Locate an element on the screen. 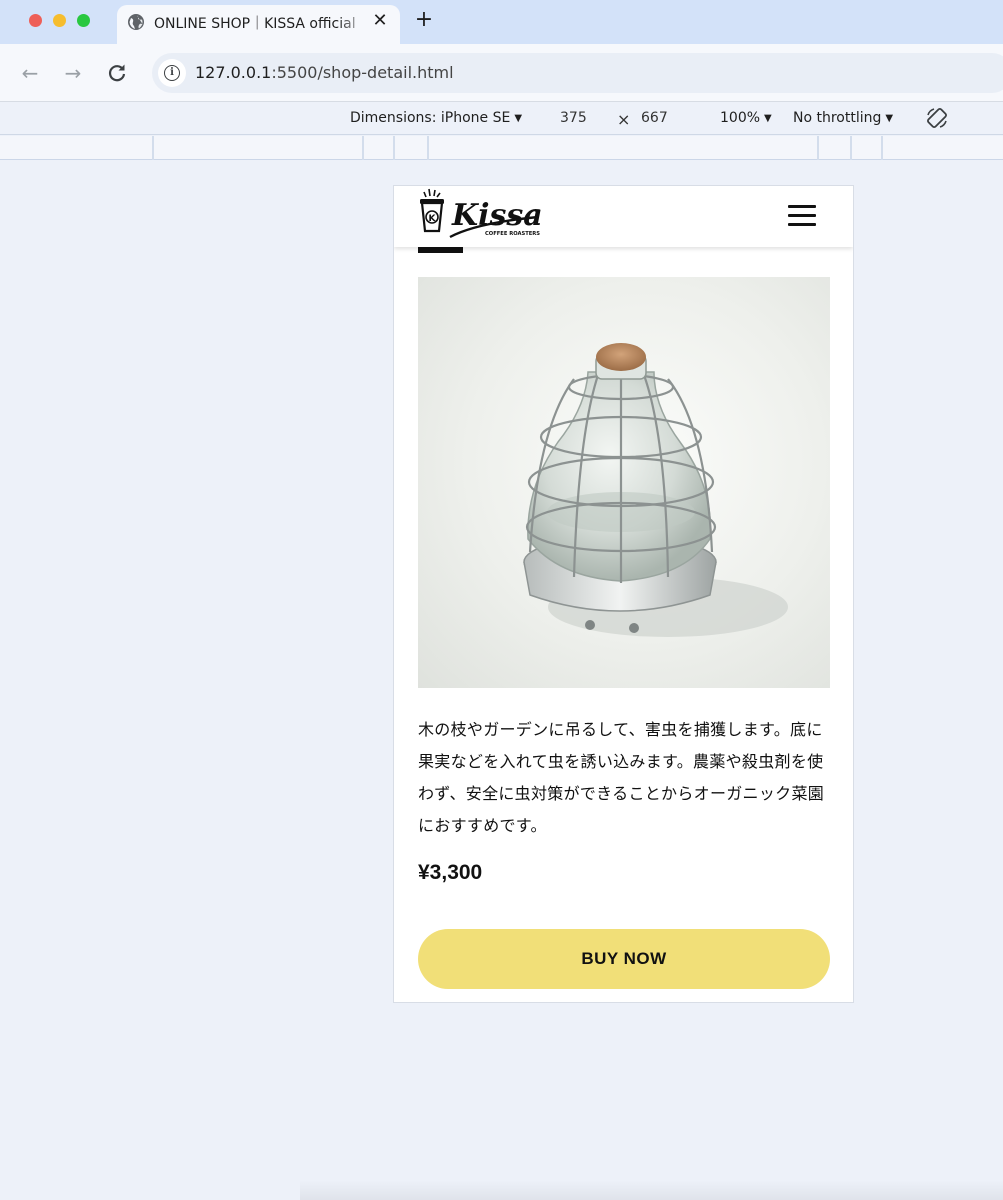 The height and width of the screenshot is (1200, 1003). address-bar: i 127.0.0.1:5500/shop-detail.html is located at coordinates (577, 73).